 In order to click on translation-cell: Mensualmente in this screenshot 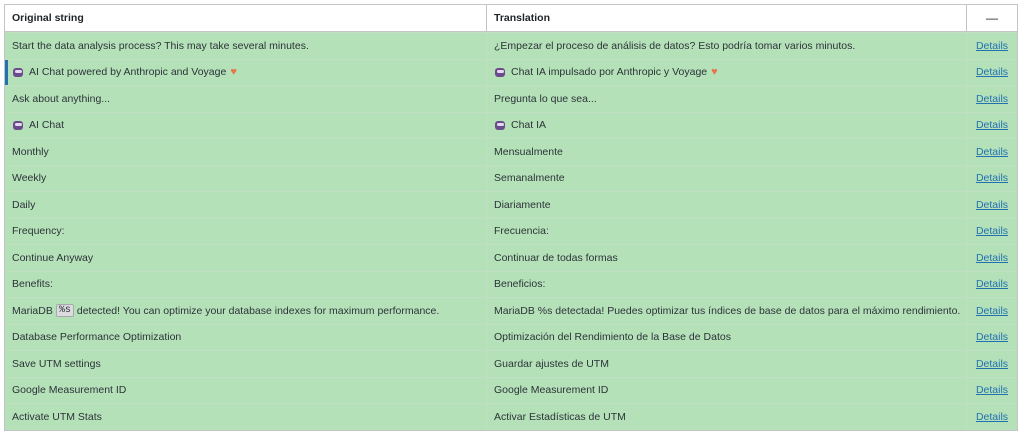, I will do `click(727, 152)`.